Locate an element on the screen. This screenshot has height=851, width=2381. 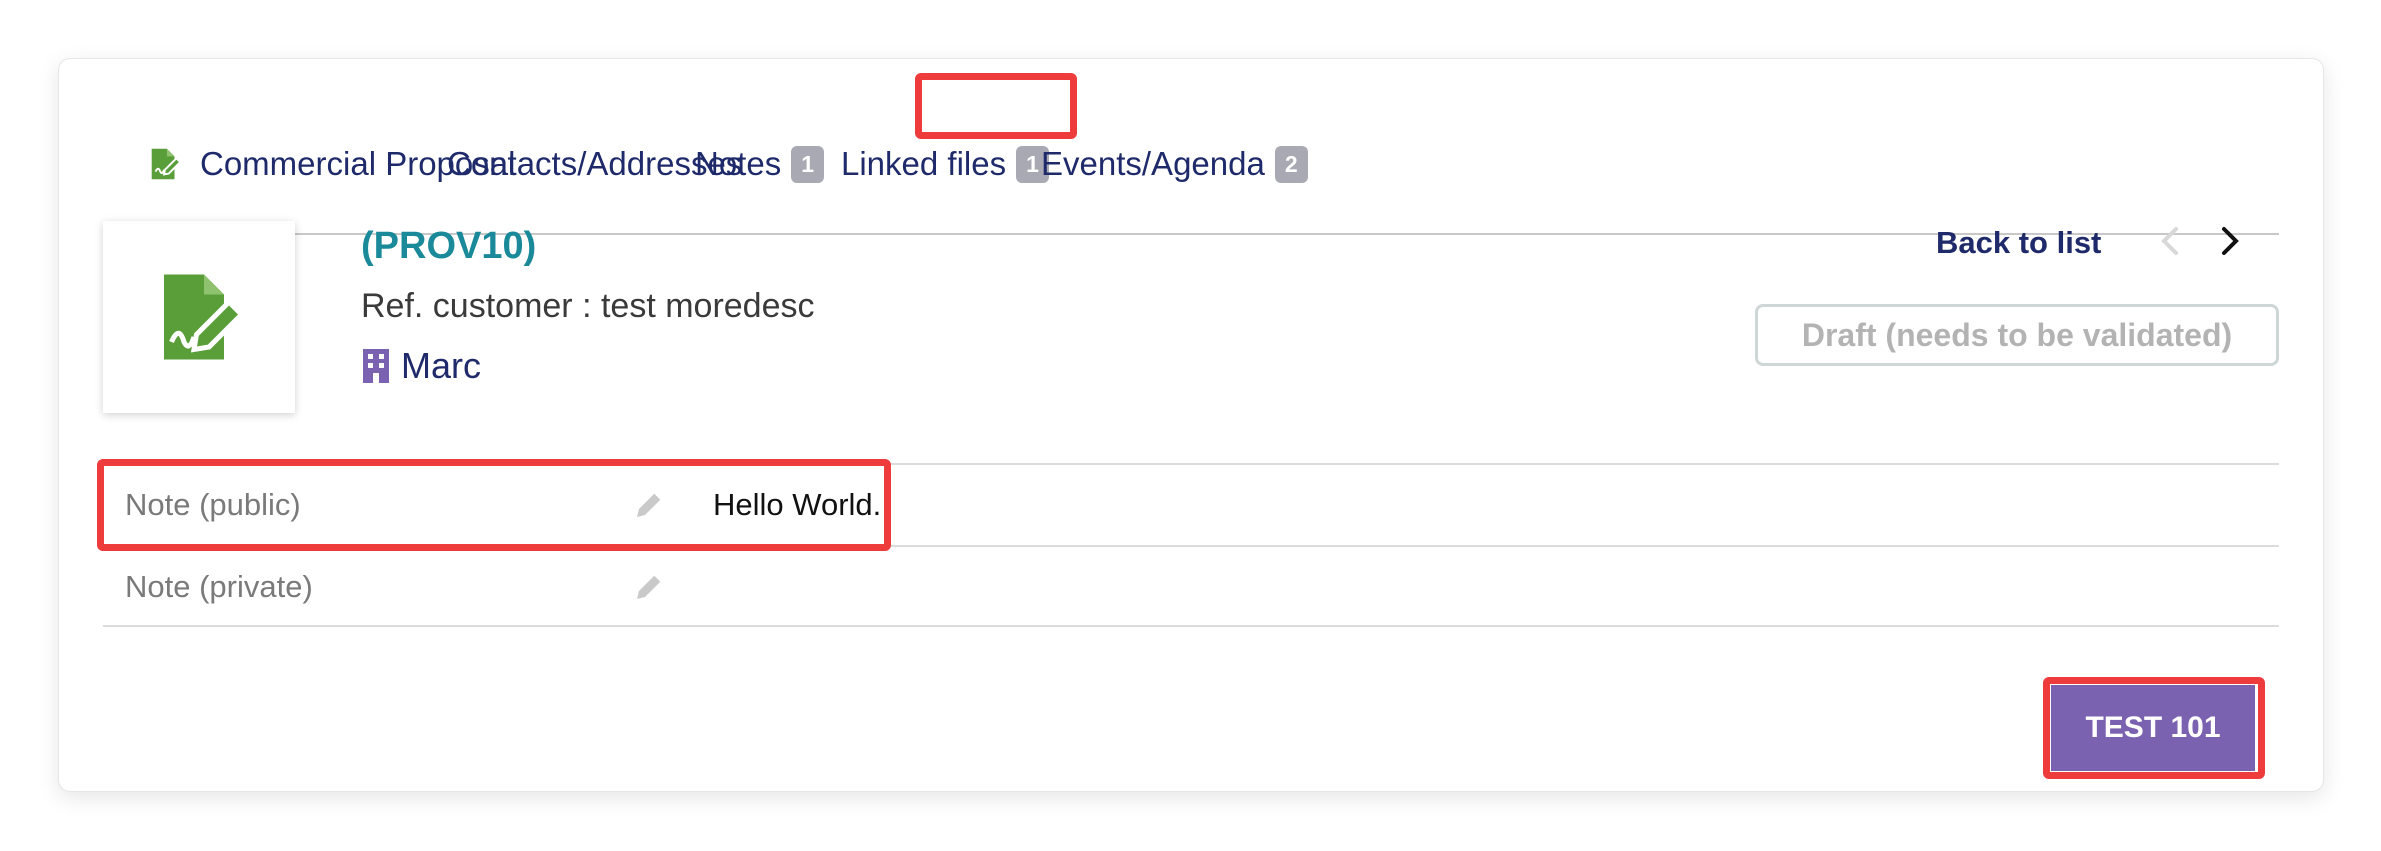
building-icon is located at coordinates (376, 366).